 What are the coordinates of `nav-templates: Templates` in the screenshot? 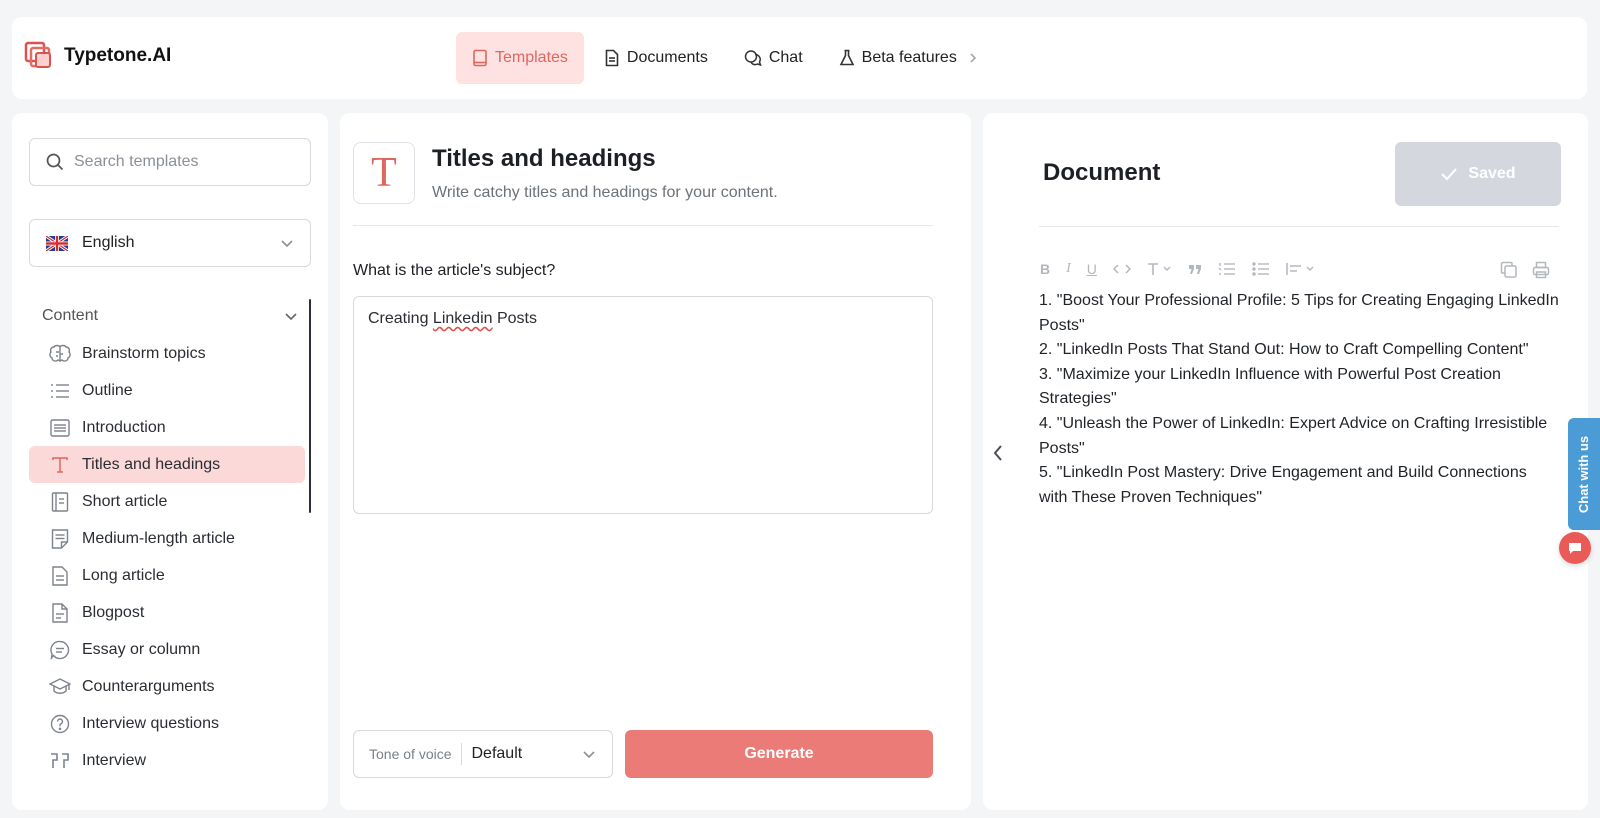 It's located at (520, 58).